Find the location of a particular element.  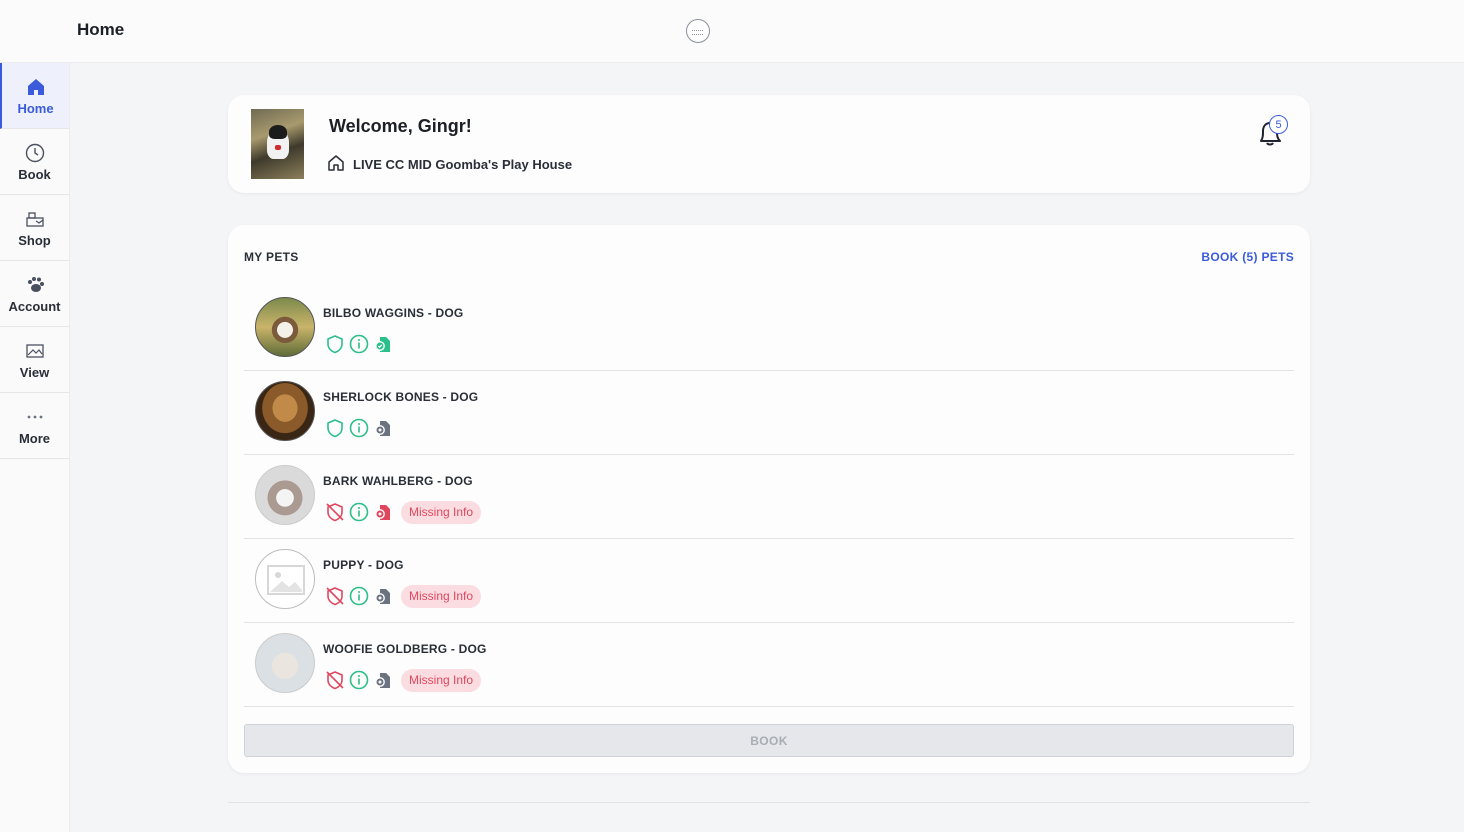

sidebar-item-label: Book is located at coordinates (34, 174).